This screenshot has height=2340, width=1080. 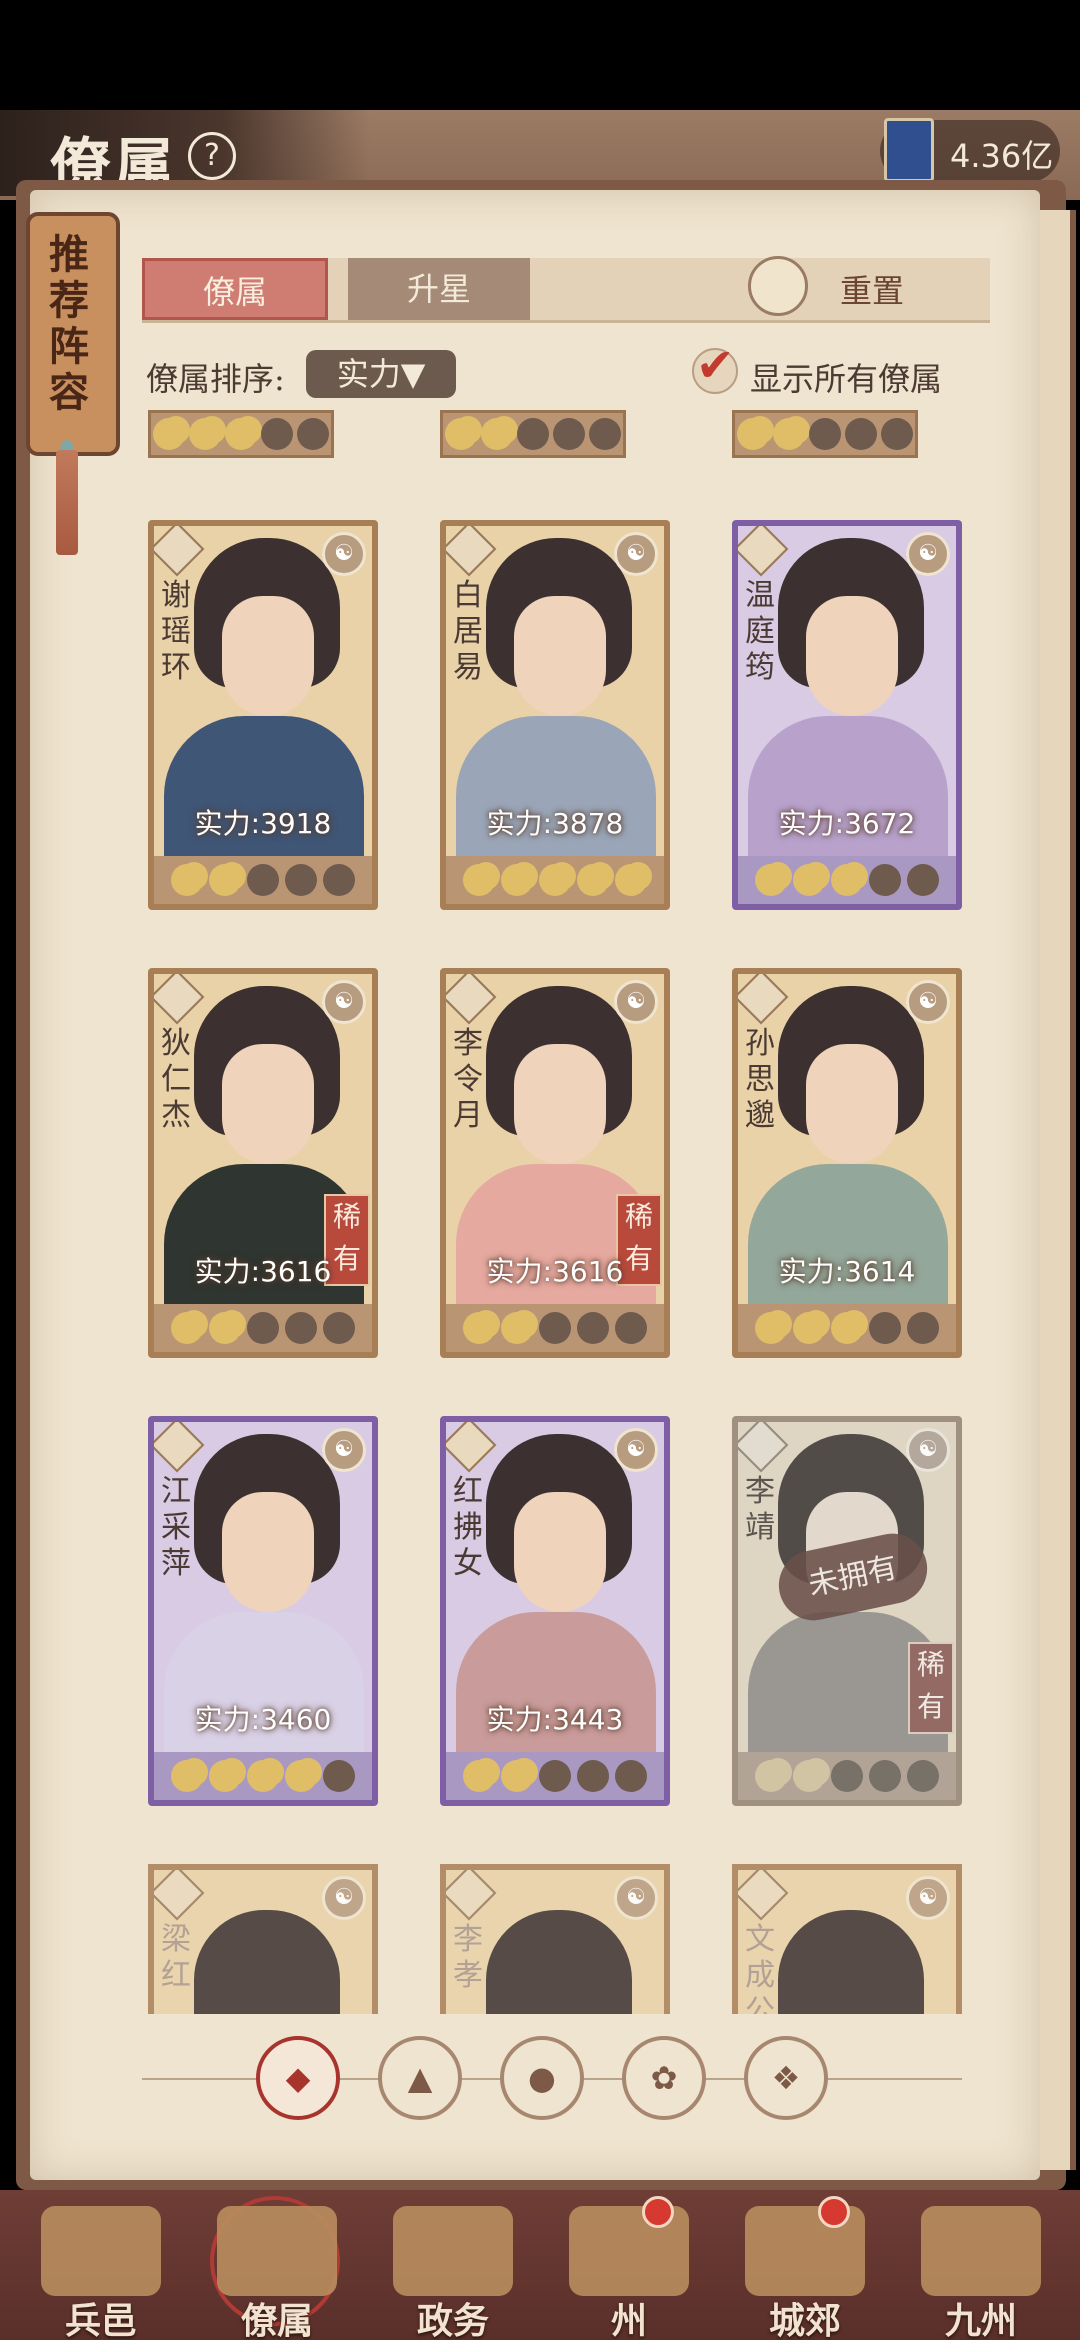 What do you see at coordinates (980, 2320) in the screenshot?
I see `nav-label: 九州` at bounding box center [980, 2320].